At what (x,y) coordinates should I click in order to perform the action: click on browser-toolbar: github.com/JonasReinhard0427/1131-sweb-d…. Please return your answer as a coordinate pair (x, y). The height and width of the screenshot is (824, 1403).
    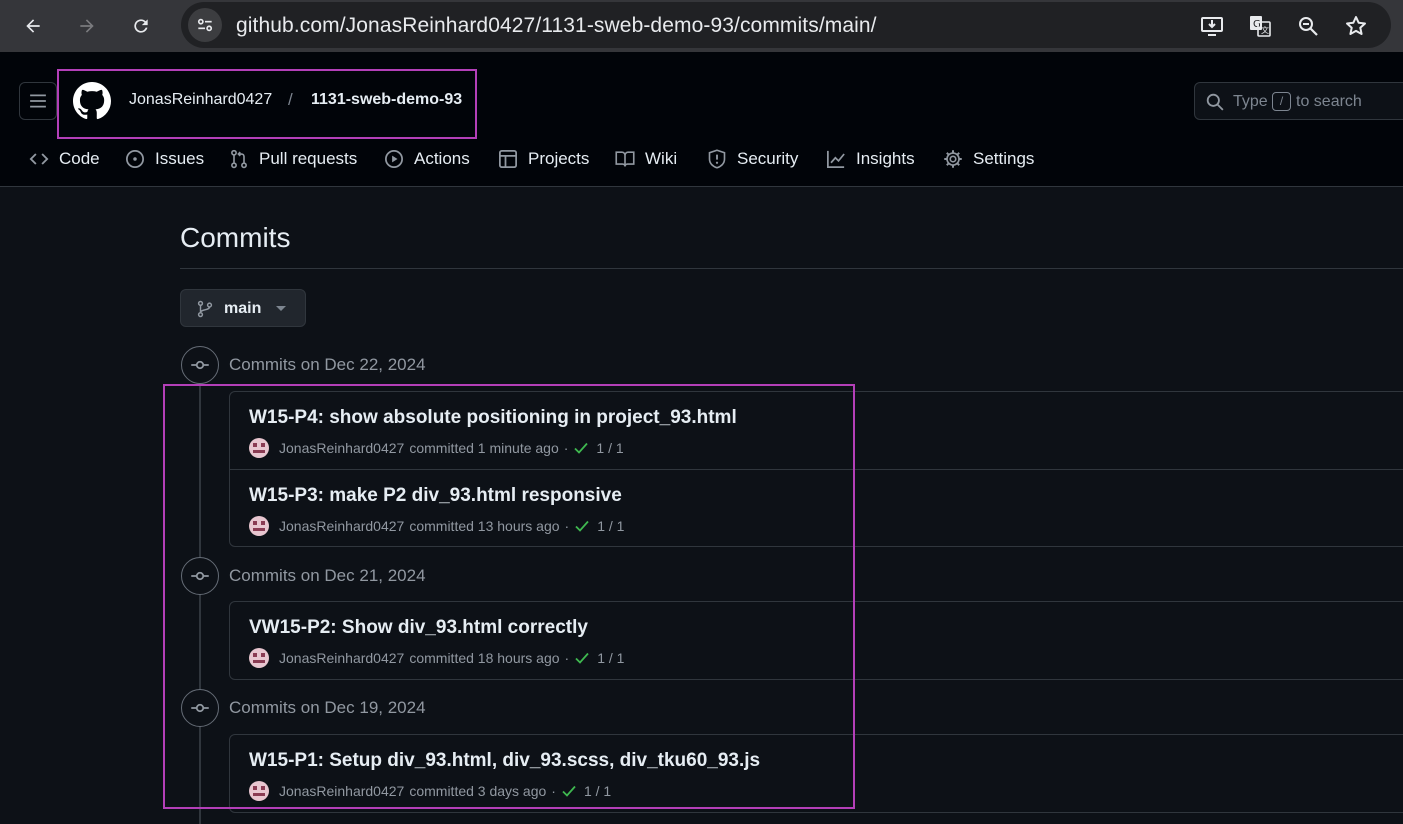
    Looking at the image, I should click on (701, 26).